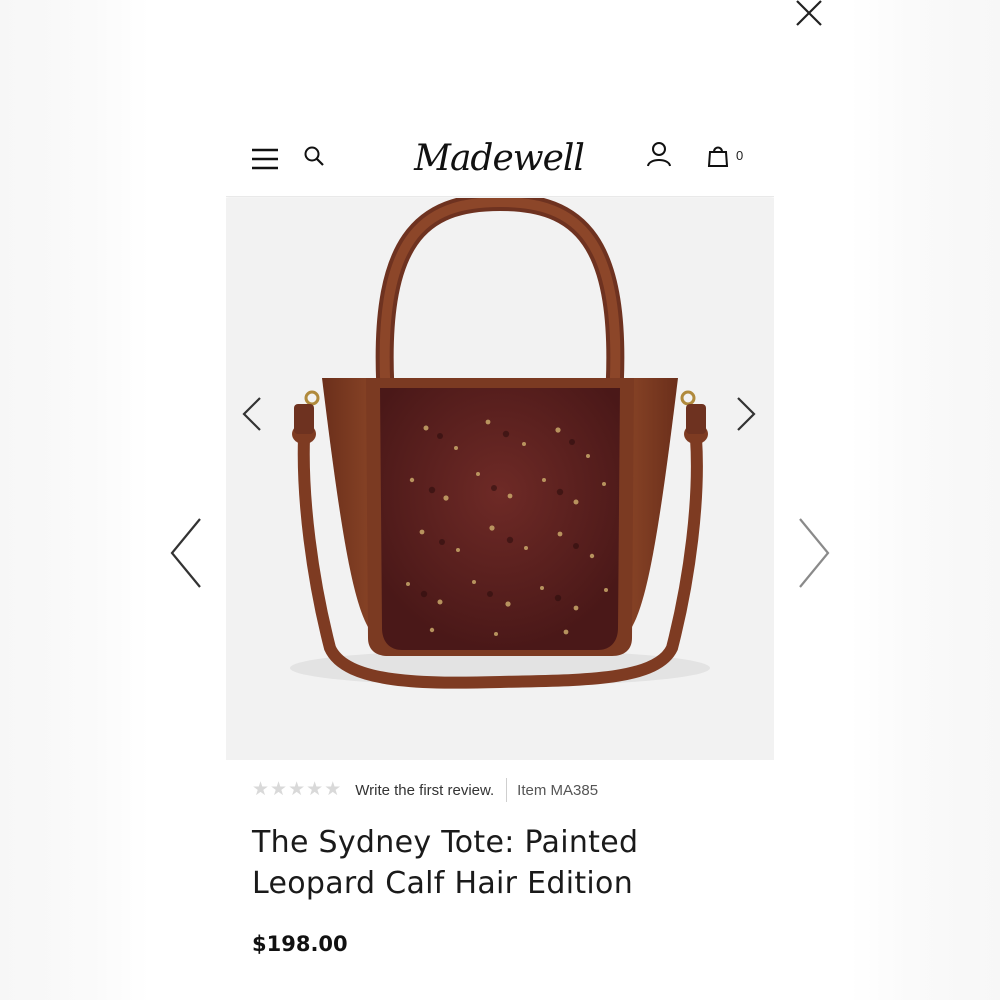 The image size is (1000, 1000). I want to click on menu-button, so click(265, 159).